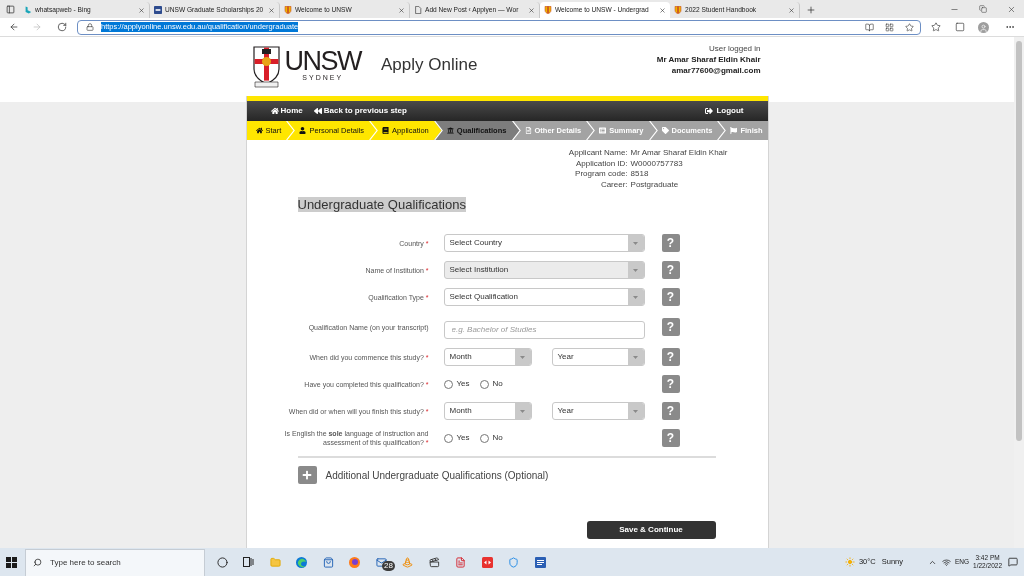 This screenshot has width=1024, height=576. What do you see at coordinates (514, 562) in the screenshot?
I see `shield-icon` at bounding box center [514, 562].